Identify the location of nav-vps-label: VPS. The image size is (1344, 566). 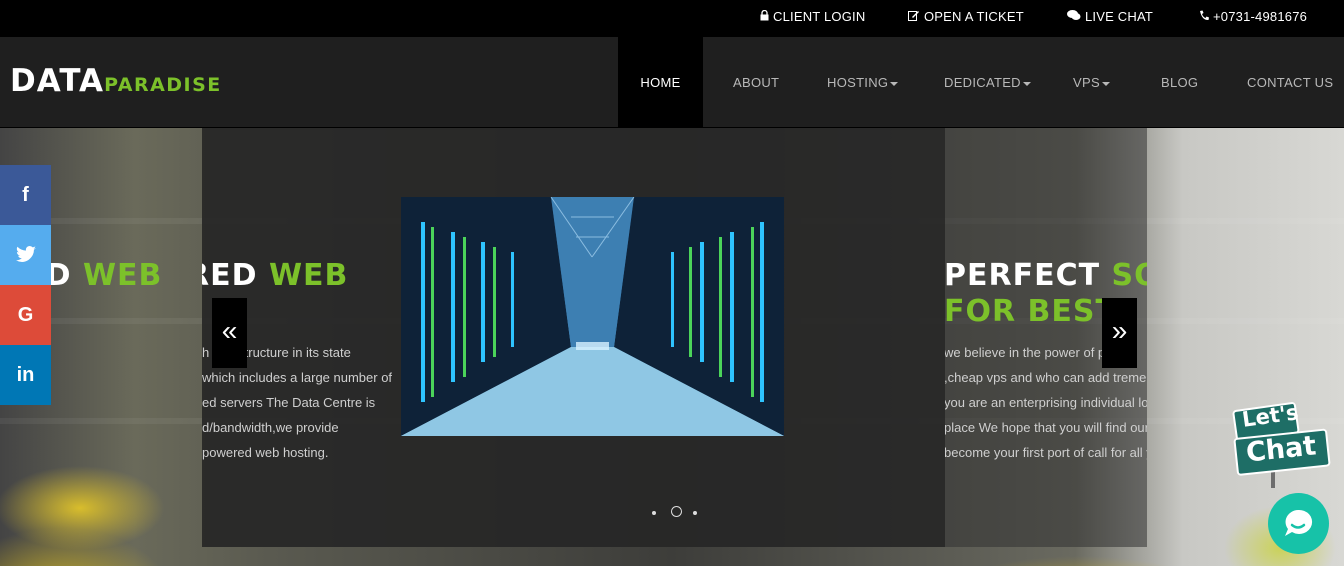
(1086, 82).